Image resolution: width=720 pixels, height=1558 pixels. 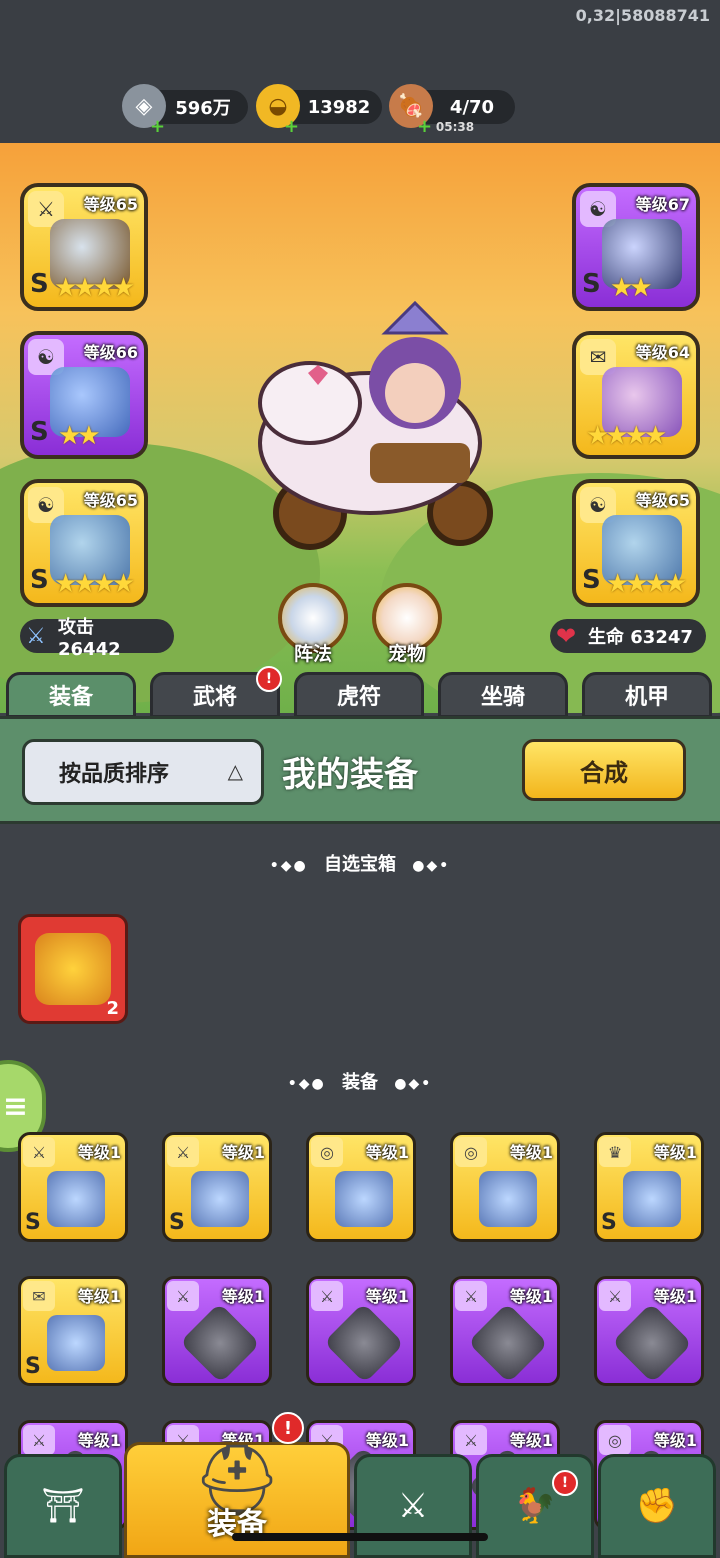 I want to click on gold-resource: ◒ + 13982, so click(x=319, y=110).